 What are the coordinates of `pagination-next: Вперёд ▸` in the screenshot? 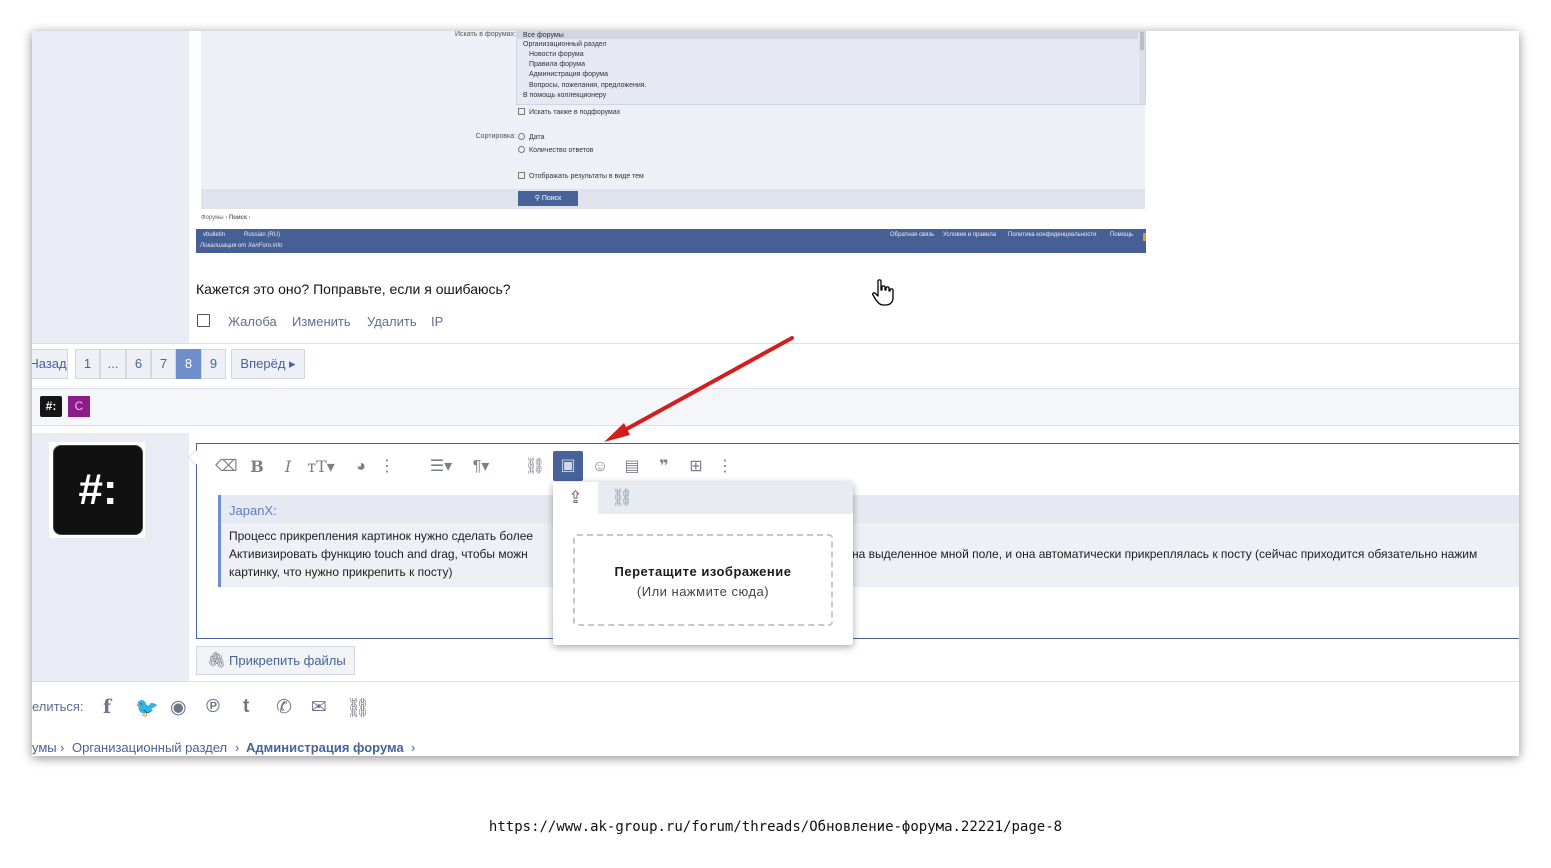 It's located at (268, 364).